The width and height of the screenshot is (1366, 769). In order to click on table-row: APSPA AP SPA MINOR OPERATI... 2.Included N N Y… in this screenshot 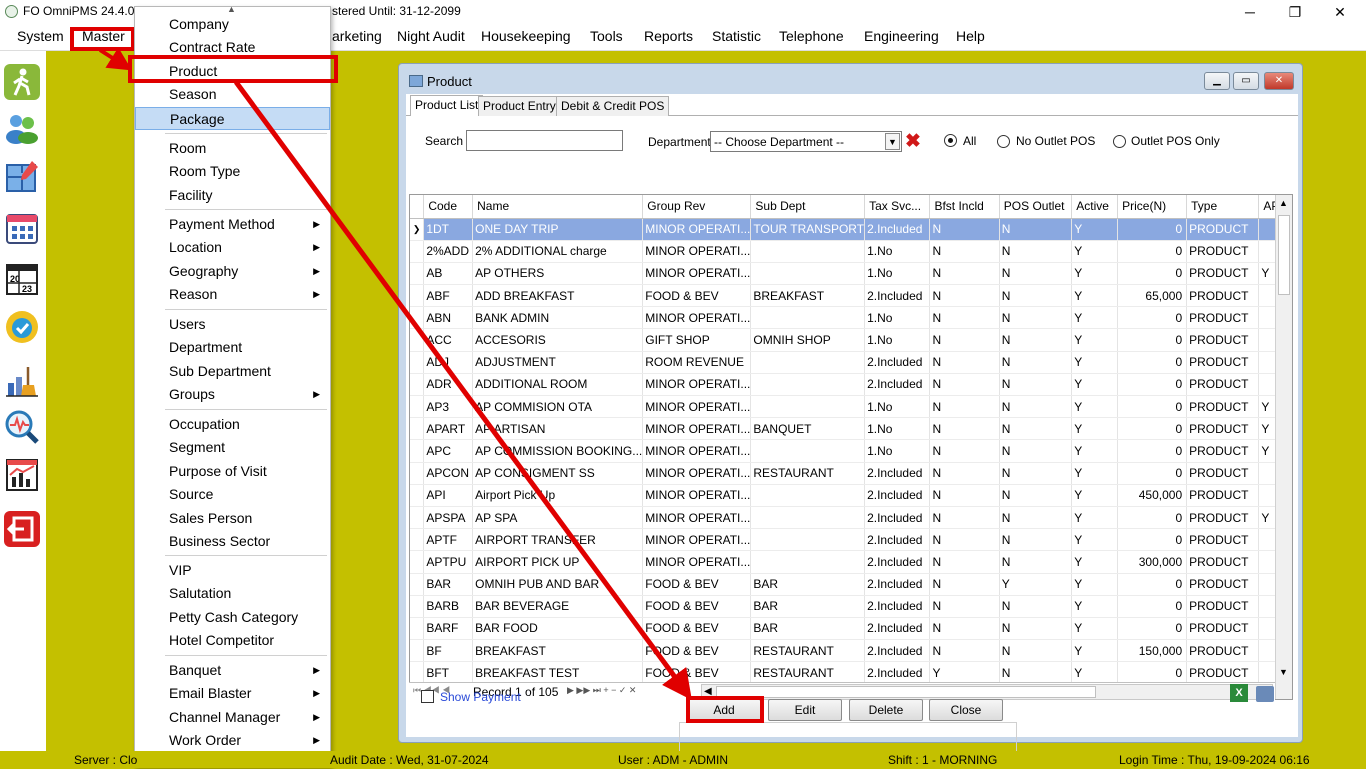, I will do `click(851, 518)`.